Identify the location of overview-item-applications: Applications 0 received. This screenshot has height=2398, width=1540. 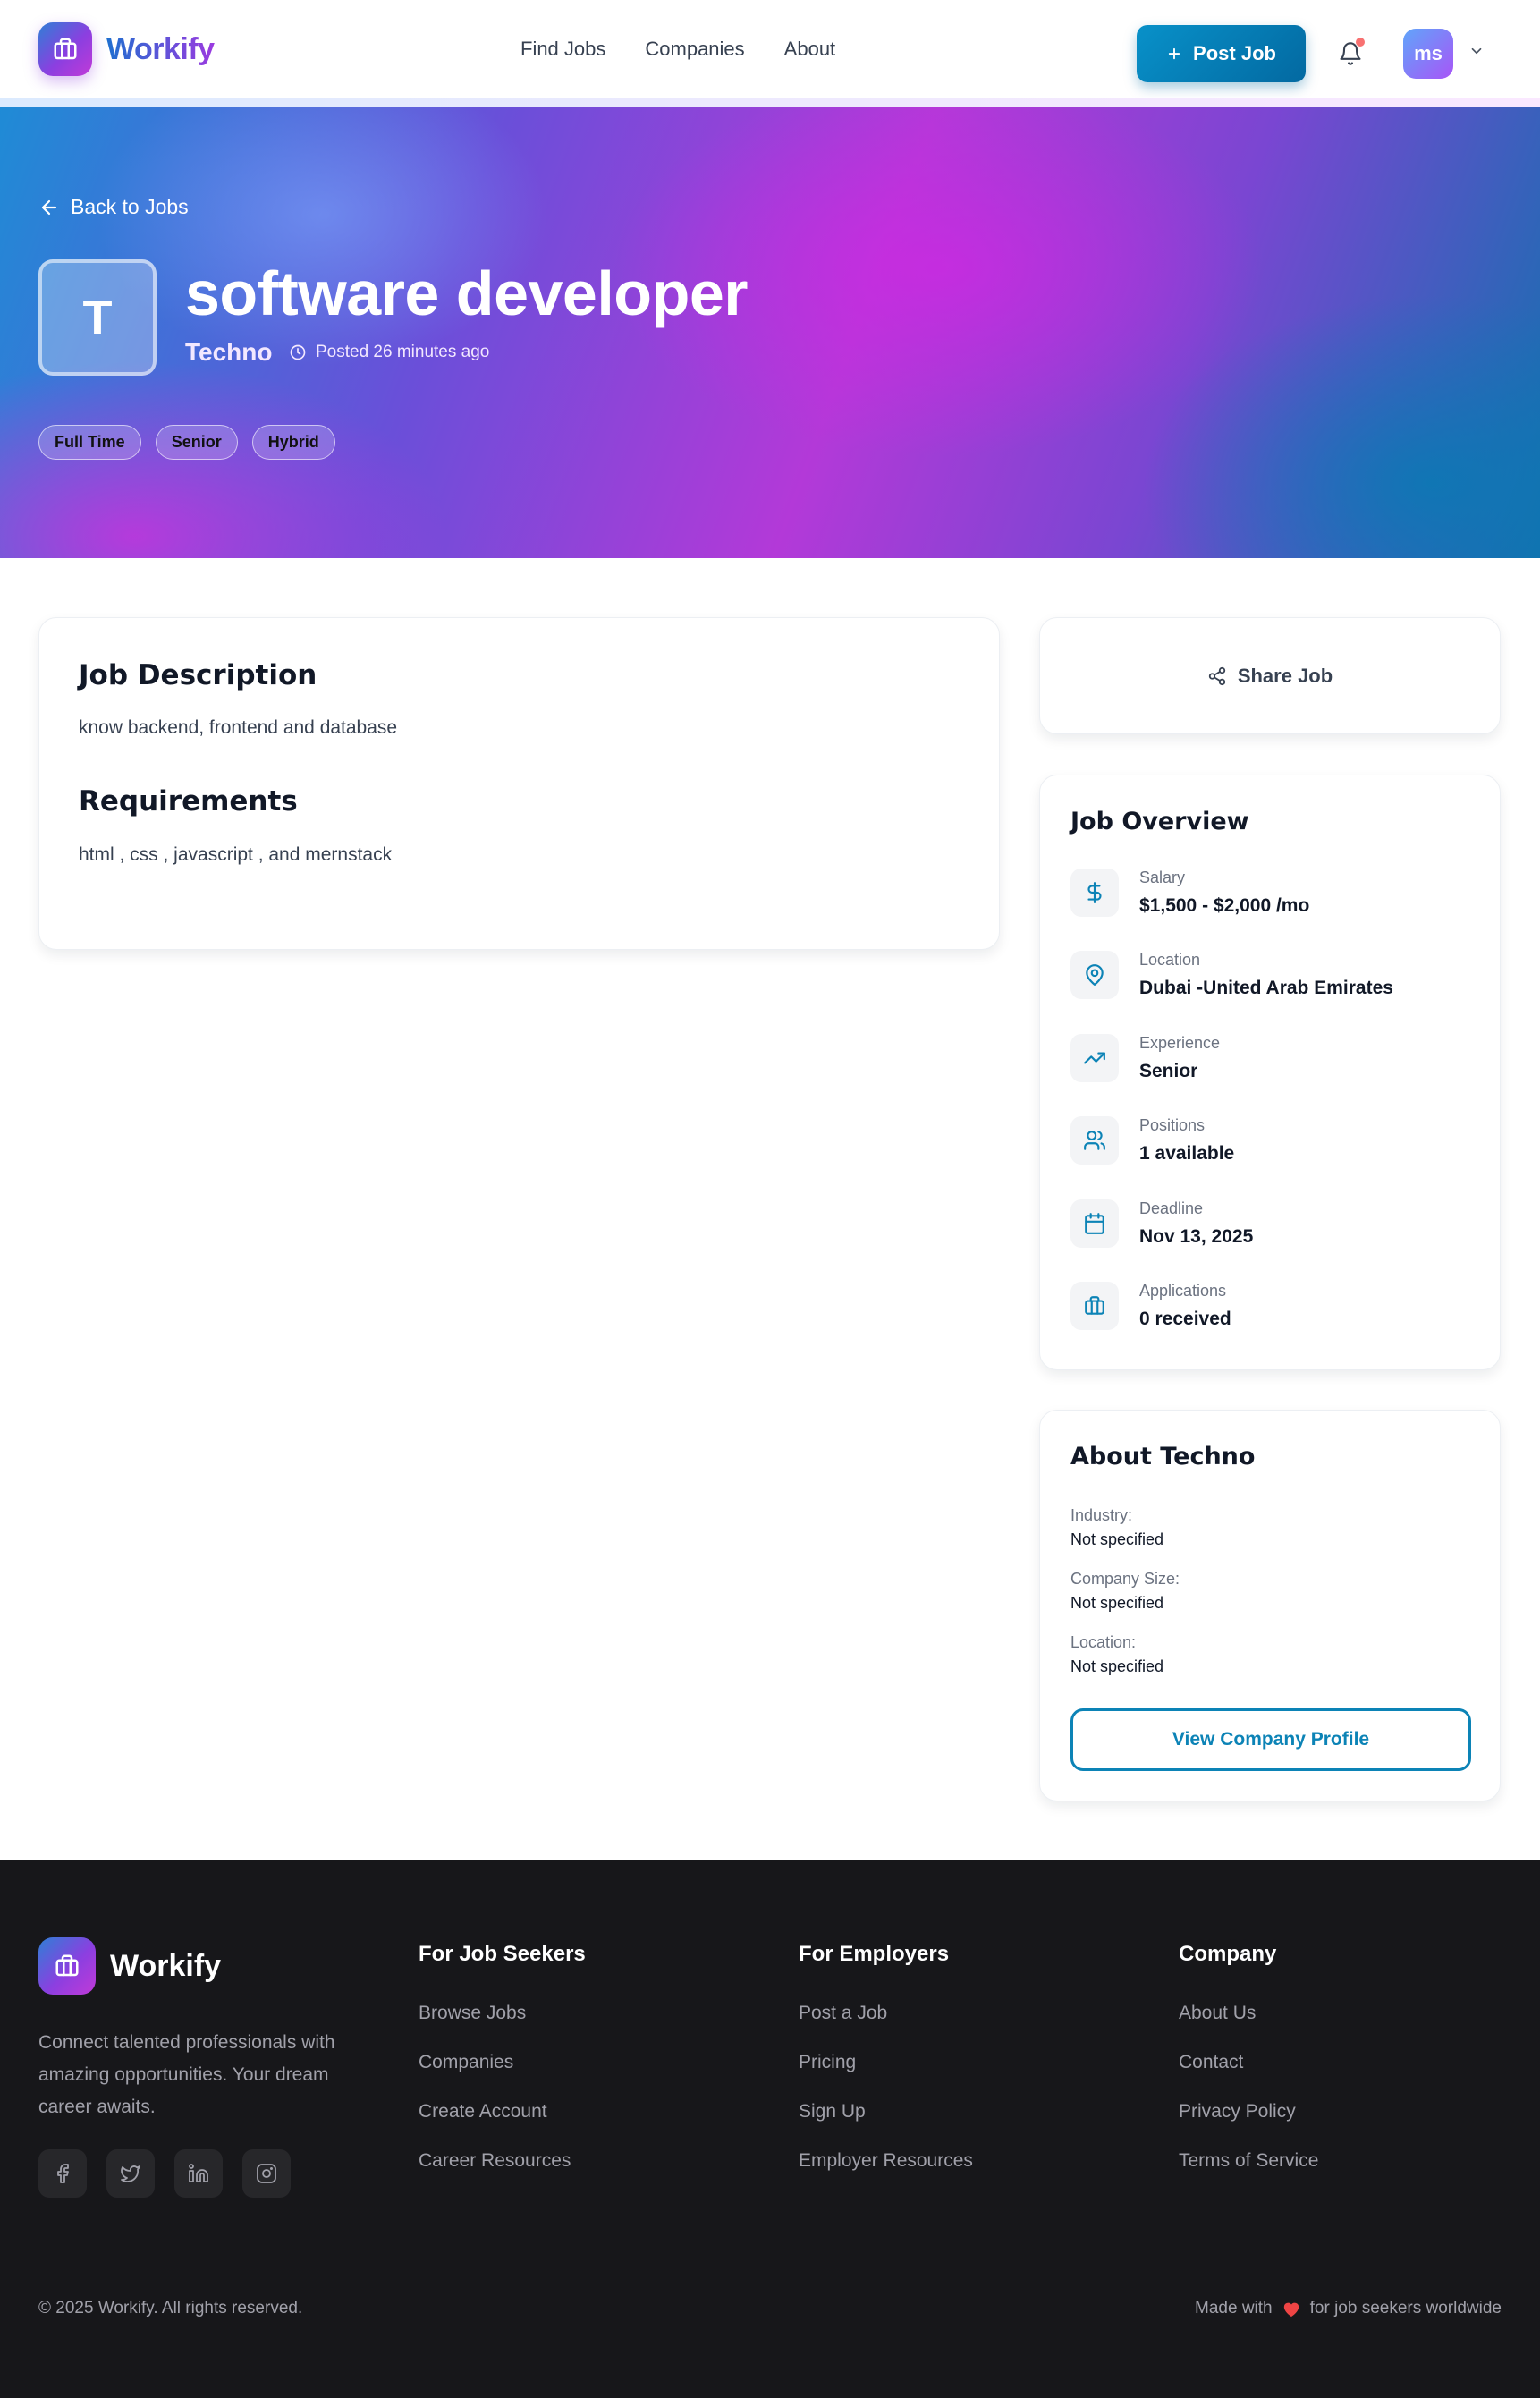
(1276, 1317).